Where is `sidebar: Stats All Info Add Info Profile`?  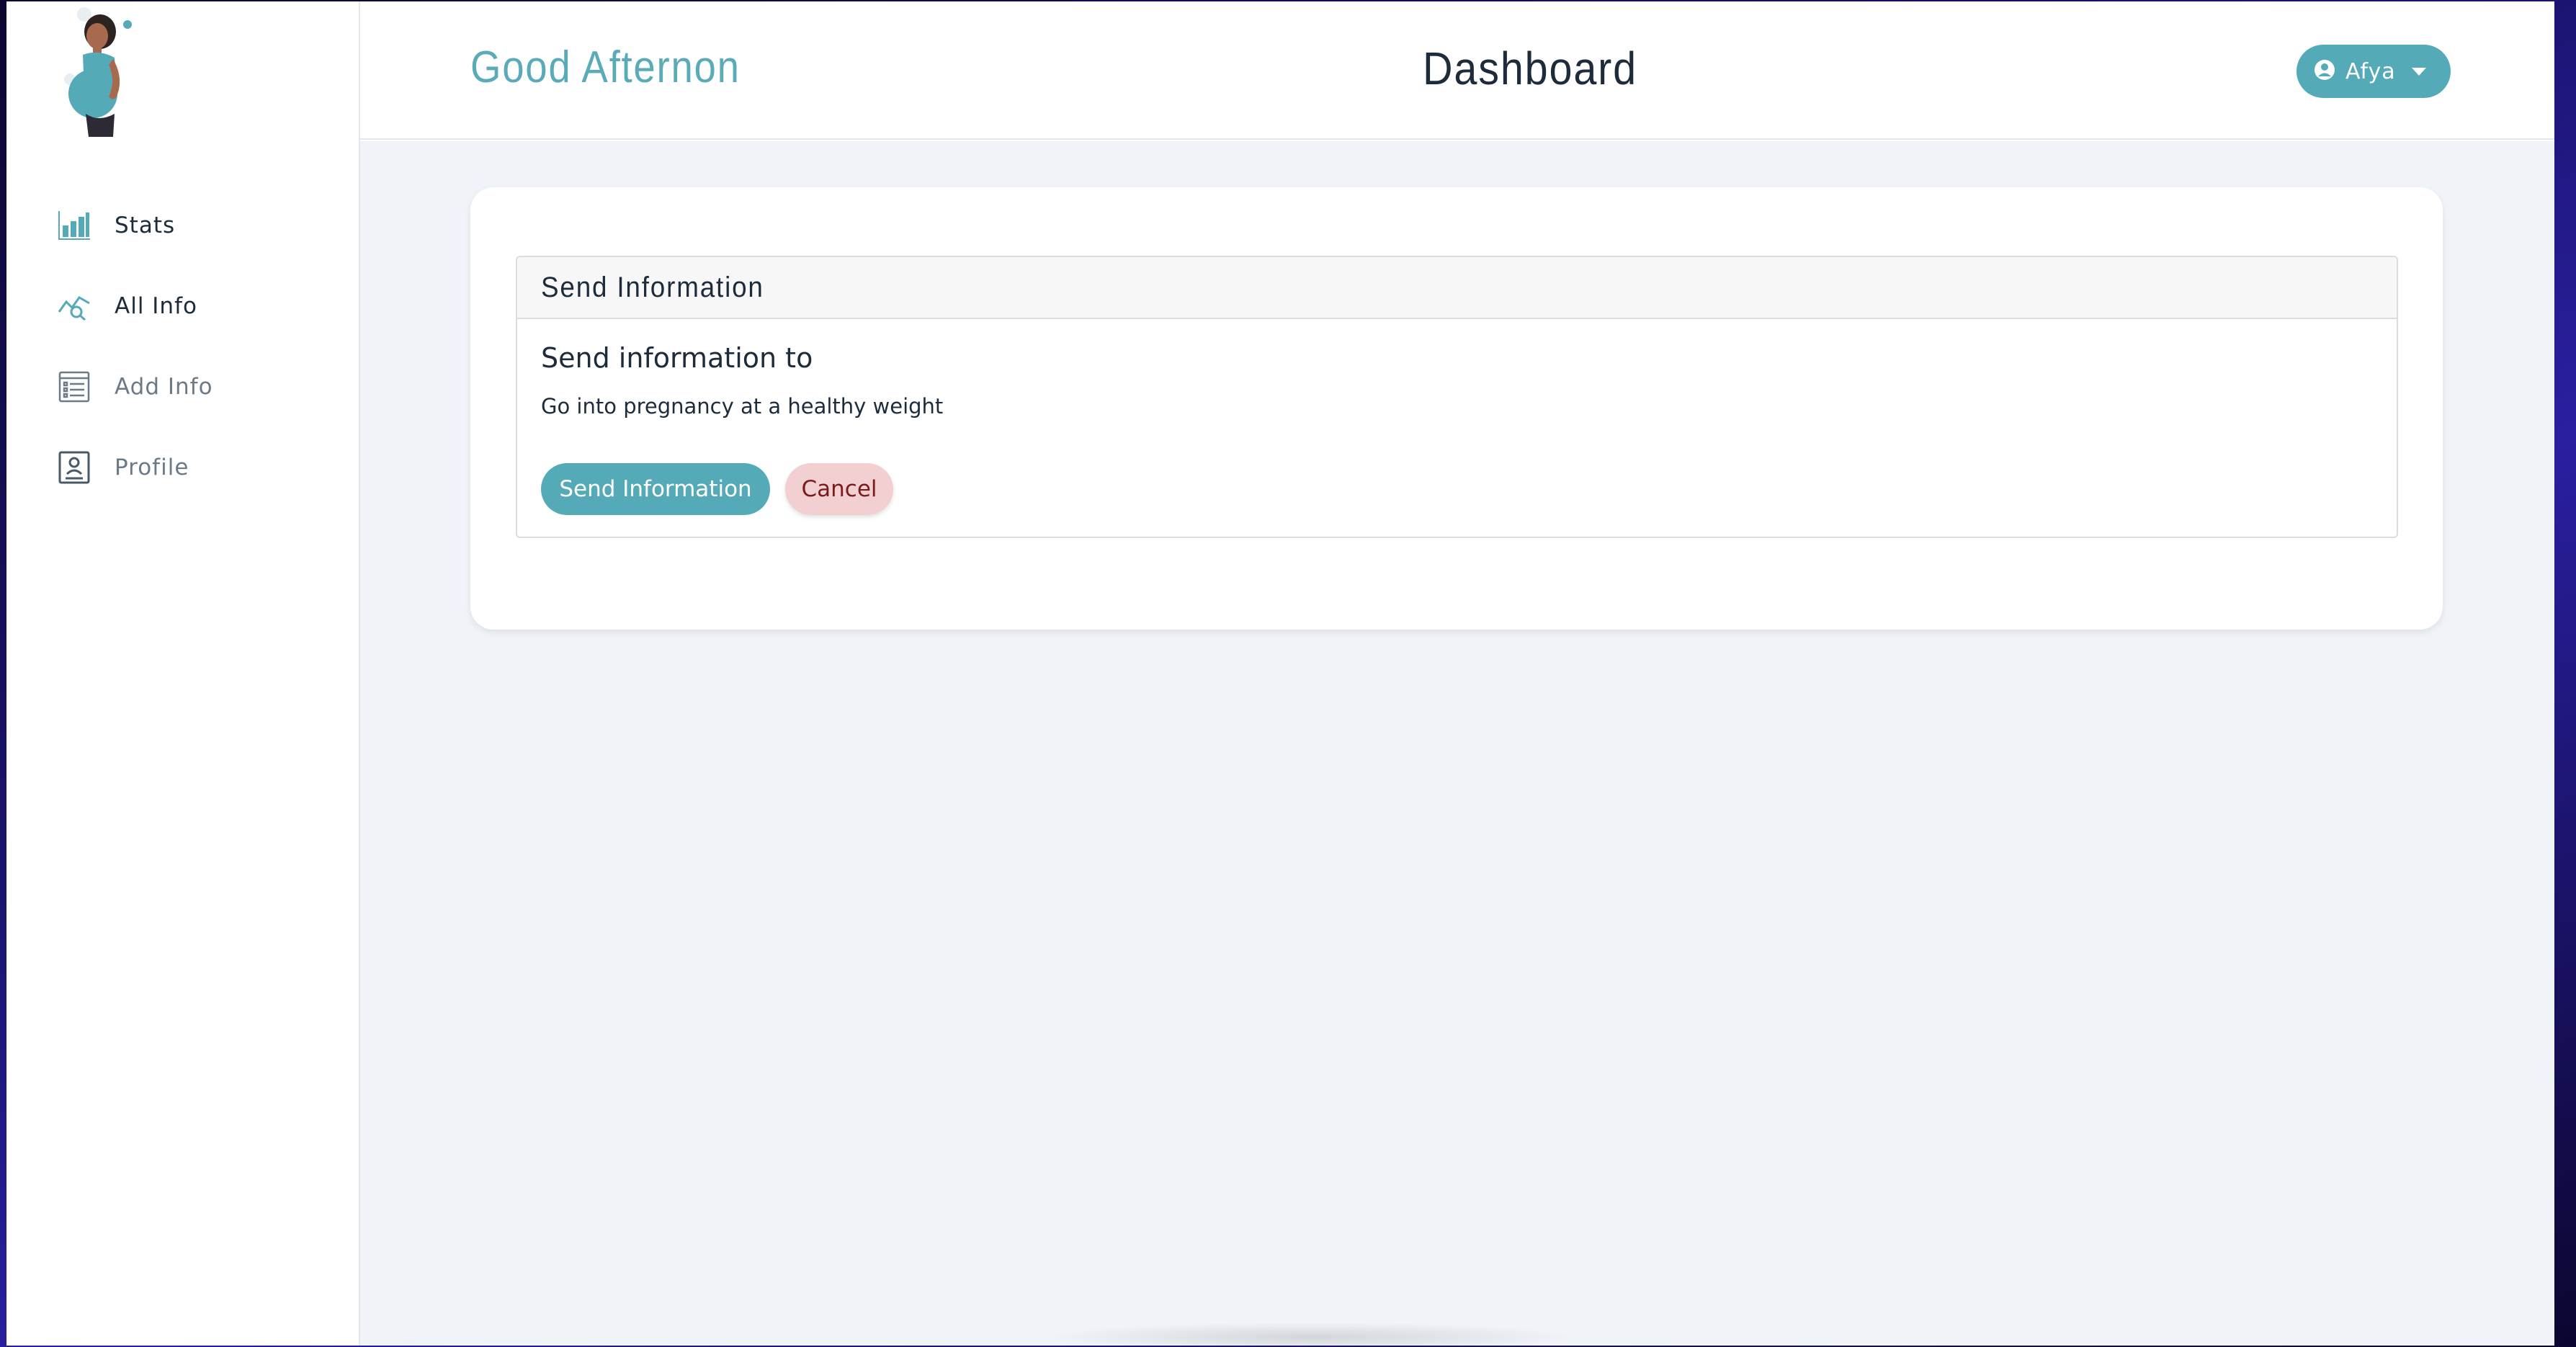 sidebar: Stats All Info Add Info Profile is located at coordinates (183, 673).